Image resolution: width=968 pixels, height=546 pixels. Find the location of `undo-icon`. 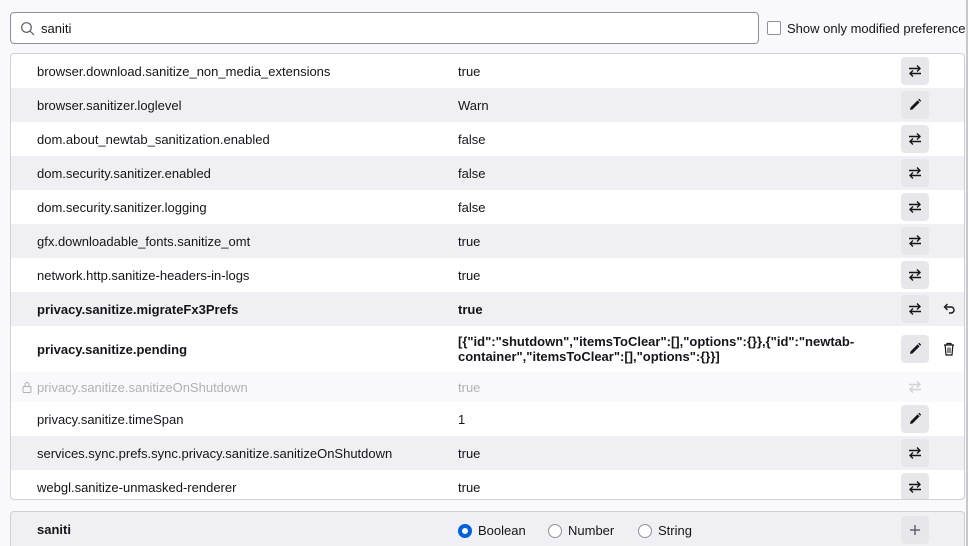

undo-icon is located at coordinates (949, 309).